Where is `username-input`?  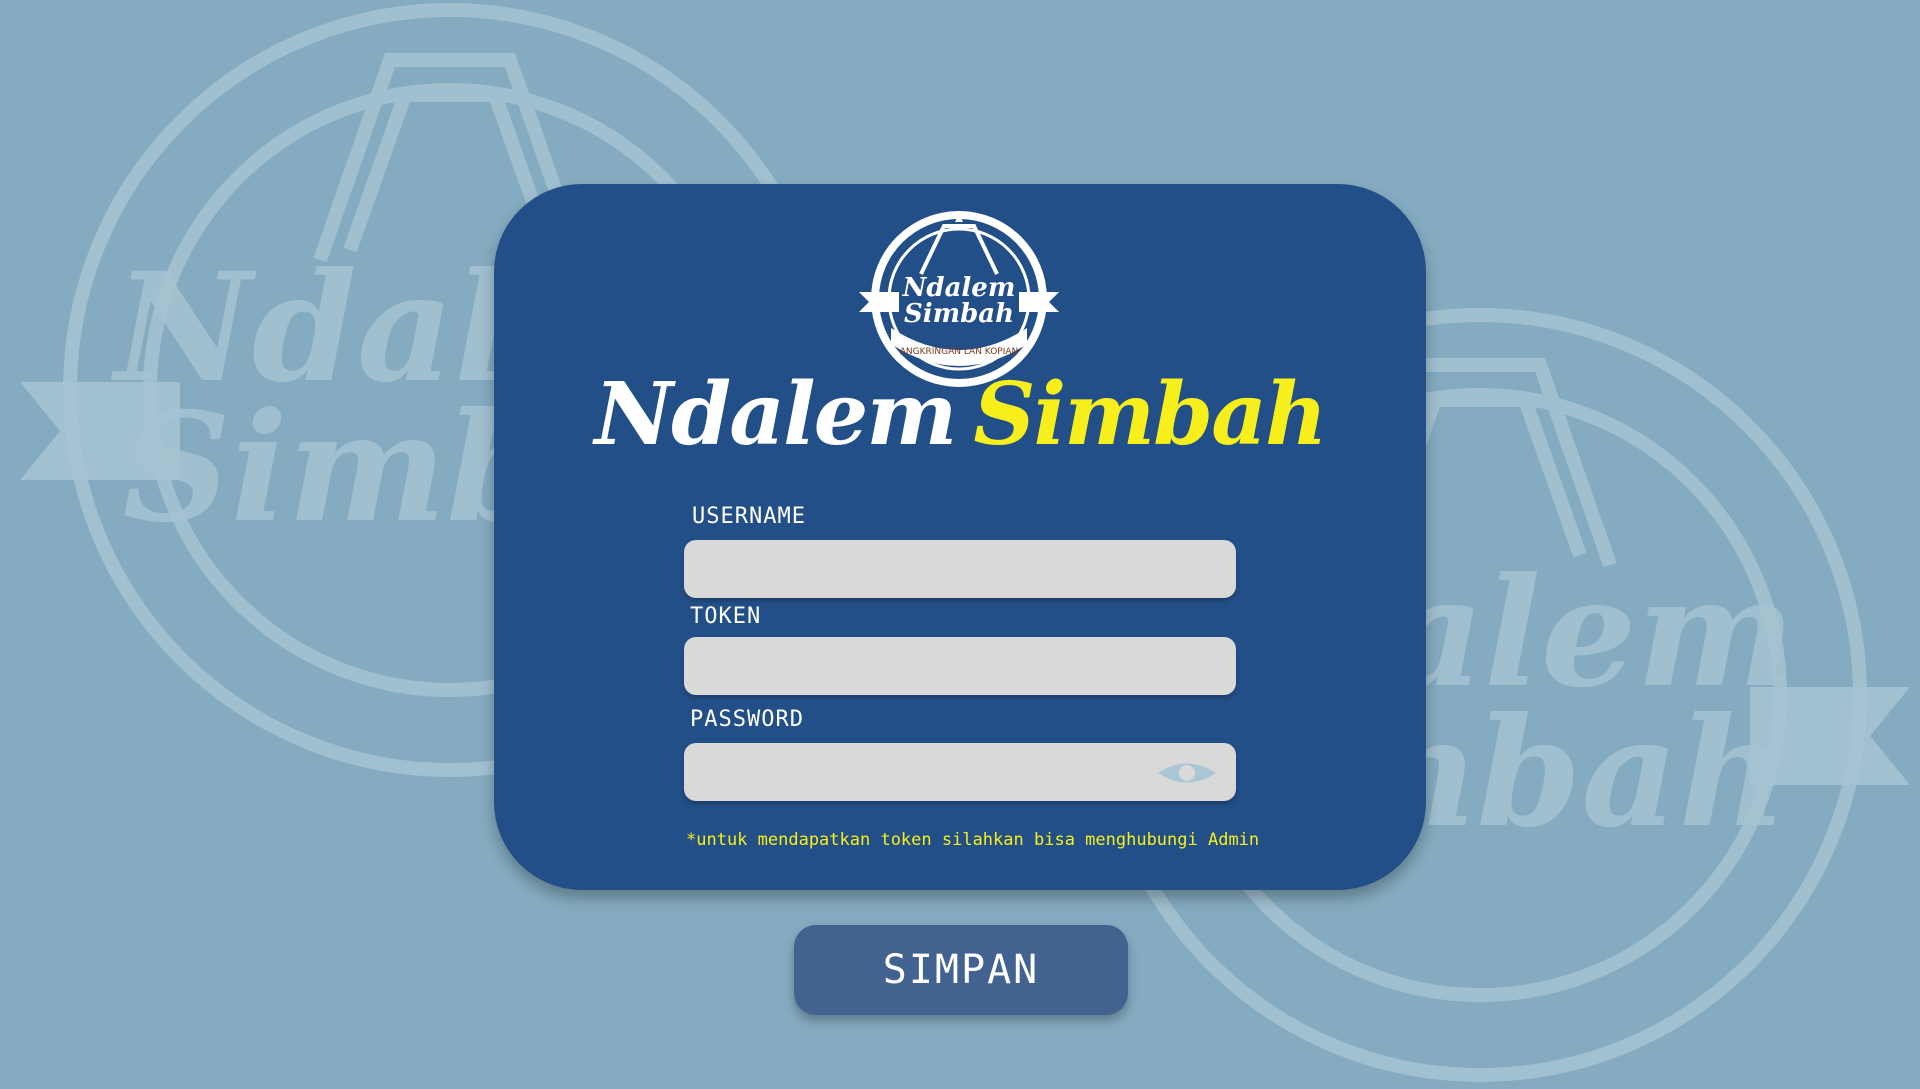 username-input is located at coordinates (960, 569).